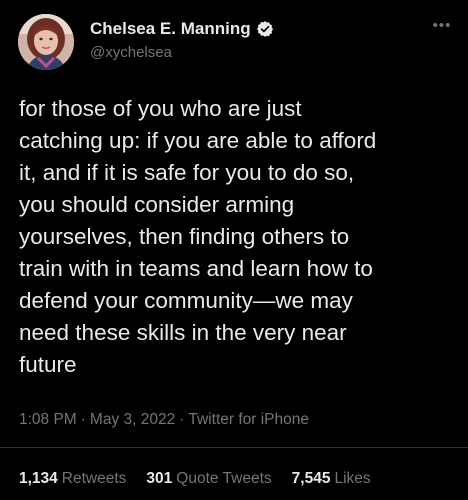 The width and height of the screenshot is (468, 500). What do you see at coordinates (265, 29) in the screenshot?
I see `verified-badge-icon` at bounding box center [265, 29].